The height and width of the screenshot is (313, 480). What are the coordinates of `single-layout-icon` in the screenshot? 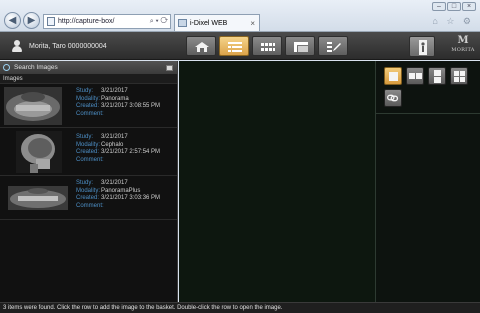 It's located at (393, 76).